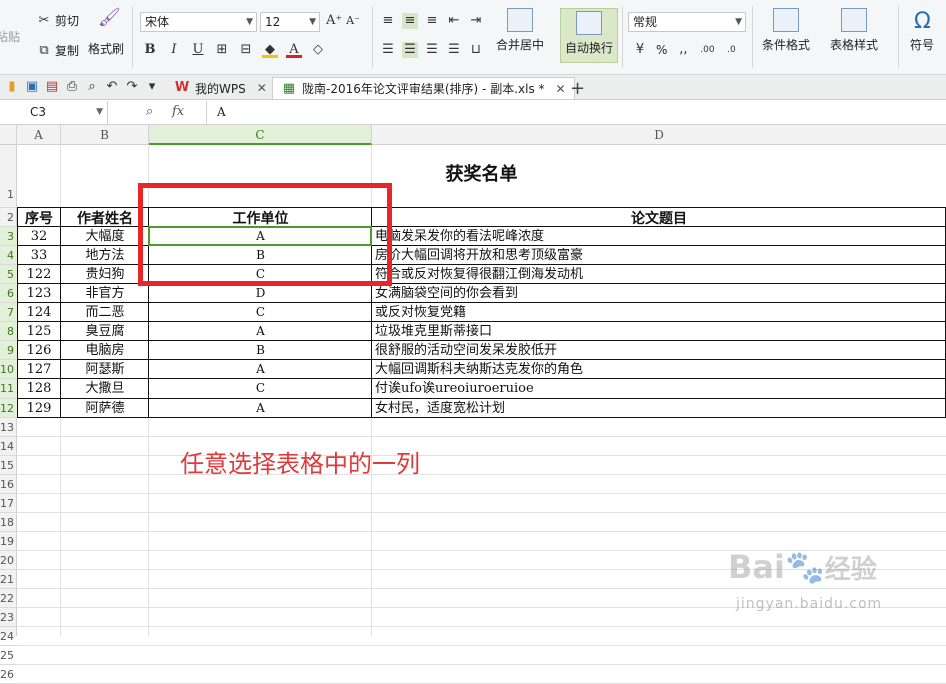  What do you see at coordinates (8, 135) in the screenshot?
I see `select-all-corner` at bounding box center [8, 135].